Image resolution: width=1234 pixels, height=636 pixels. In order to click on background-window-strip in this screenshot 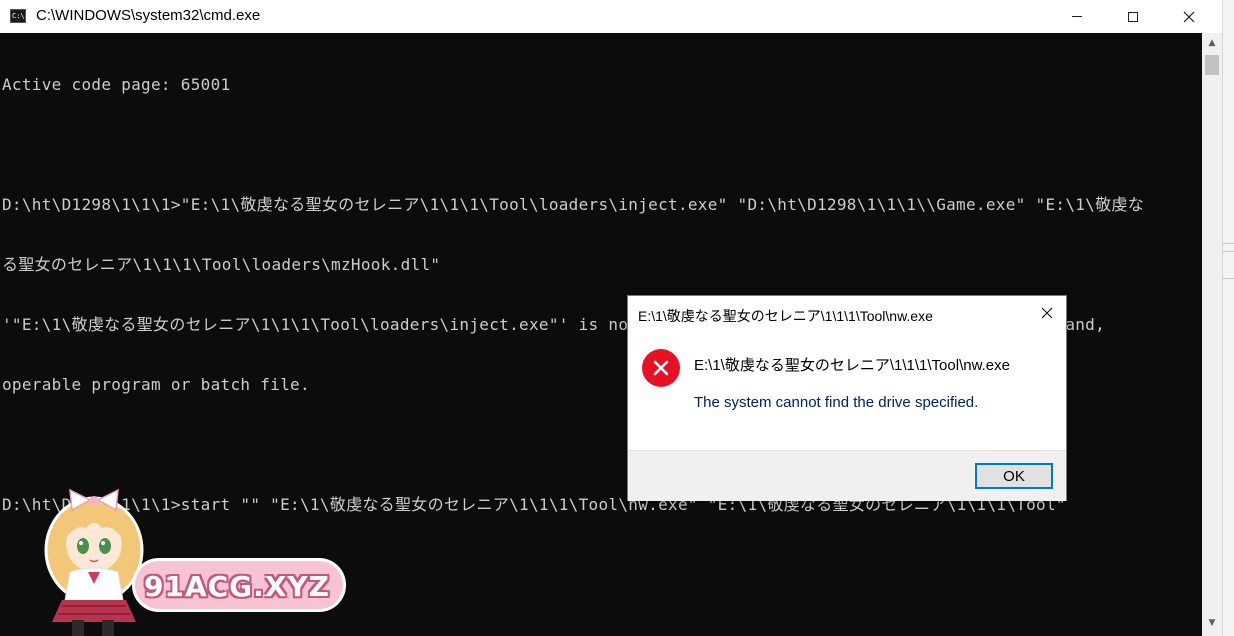, I will do `click(1228, 318)`.